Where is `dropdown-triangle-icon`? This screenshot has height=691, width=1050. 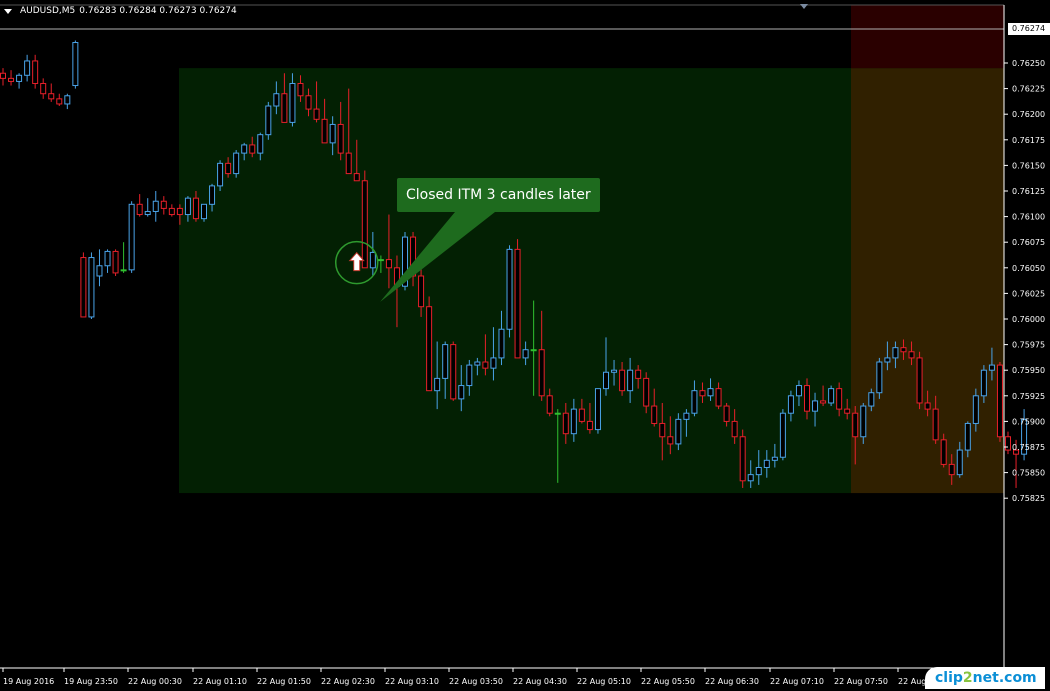
dropdown-triangle-icon is located at coordinates (8, 11).